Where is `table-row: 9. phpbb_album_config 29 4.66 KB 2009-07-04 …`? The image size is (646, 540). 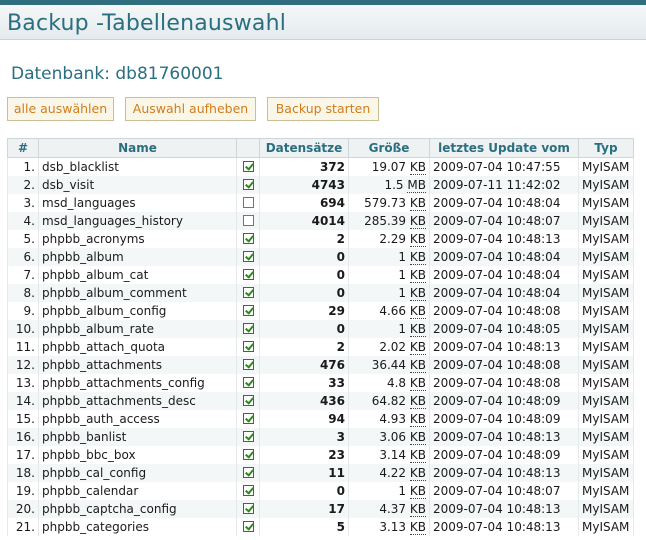 table-row: 9. phpbb_album_config 29 4.66 KB 2009-07-04 … is located at coordinates (320, 311).